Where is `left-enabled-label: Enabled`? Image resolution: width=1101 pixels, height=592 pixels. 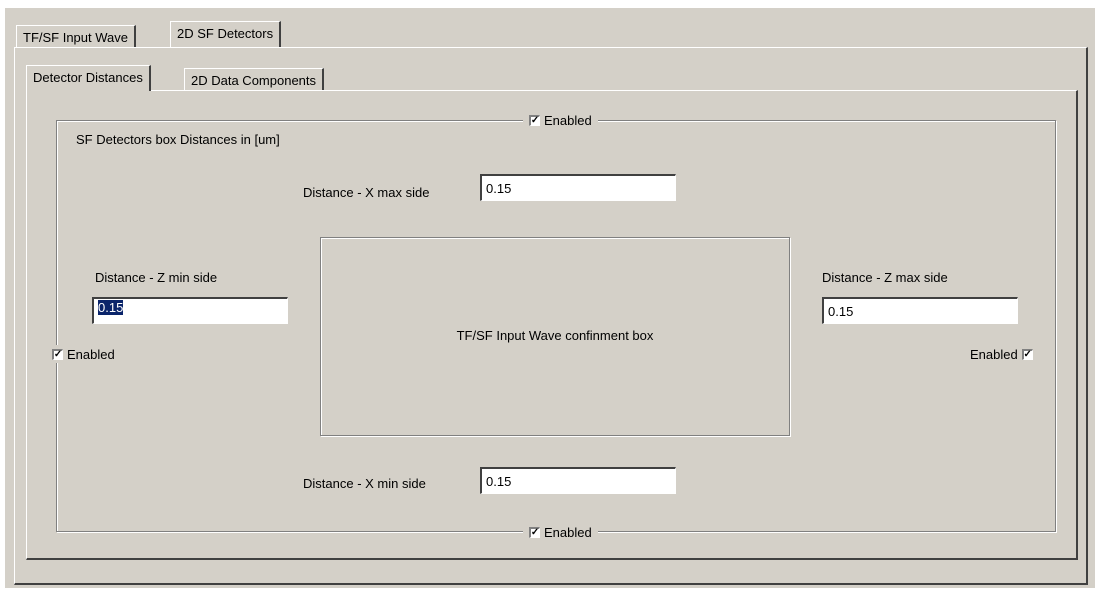
left-enabled-label: Enabled is located at coordinates (91, 354).